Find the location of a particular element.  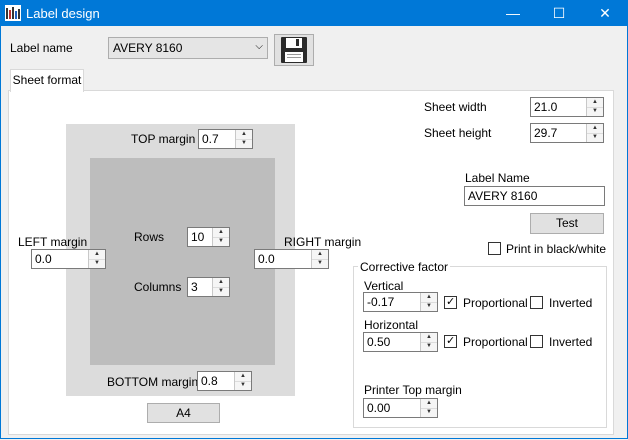

bottom-margin-label: BOTTOM margin is located at coordinates (153, 382).